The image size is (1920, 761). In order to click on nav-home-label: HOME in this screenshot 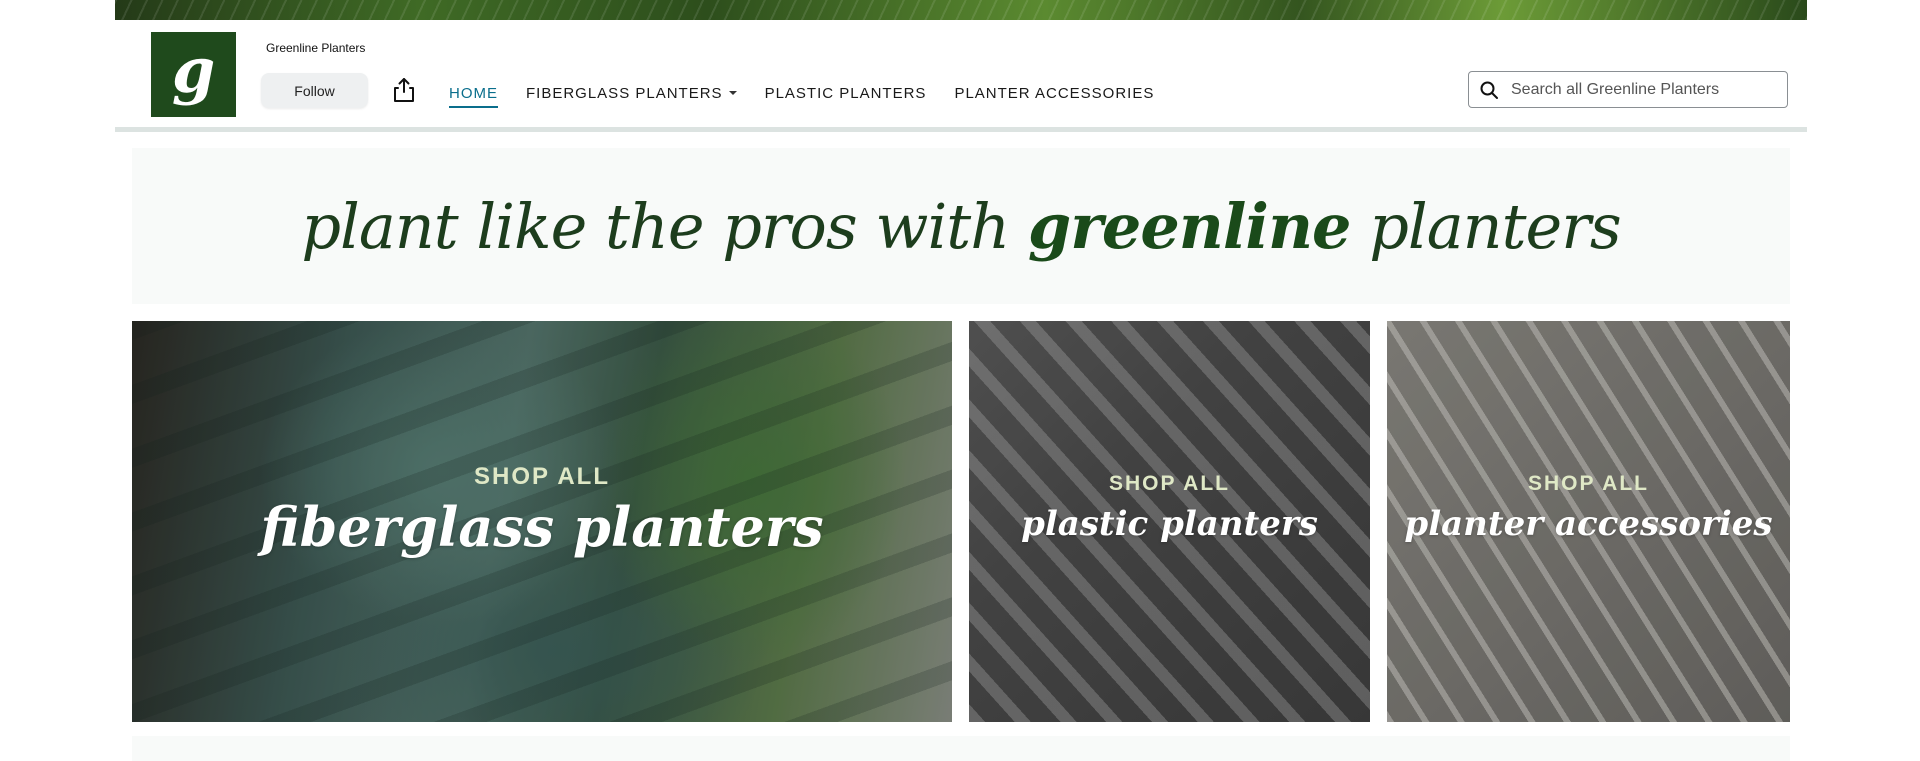, I will do `click(473, 93)`.